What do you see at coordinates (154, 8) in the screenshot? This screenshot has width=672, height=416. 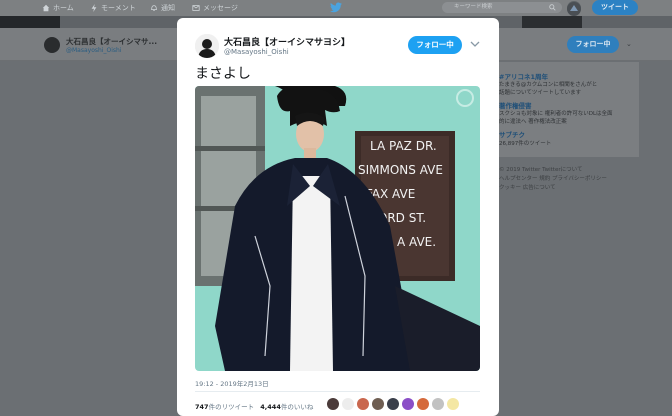 I see `bell-icon` at bounding box center [154, 8].